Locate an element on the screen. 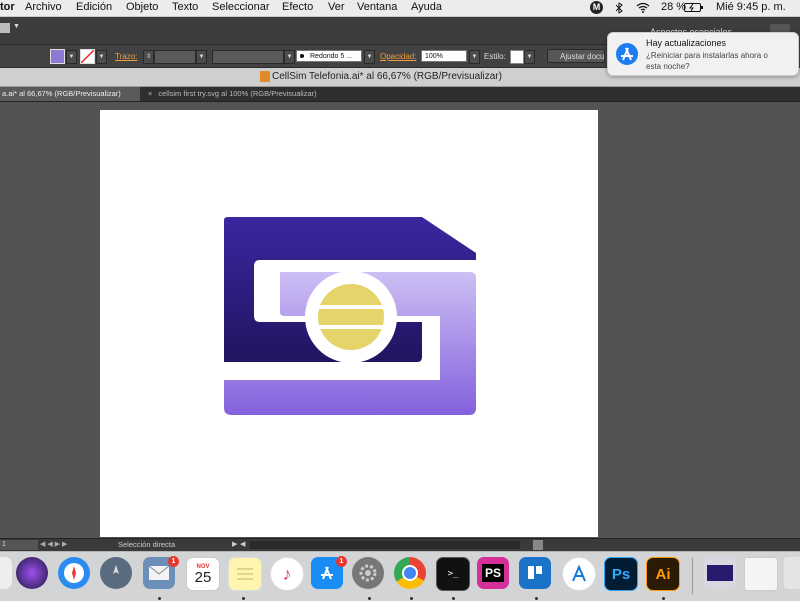 The image size is (800, 601). calendar-day: 25 is located at coordinates (203, 577).